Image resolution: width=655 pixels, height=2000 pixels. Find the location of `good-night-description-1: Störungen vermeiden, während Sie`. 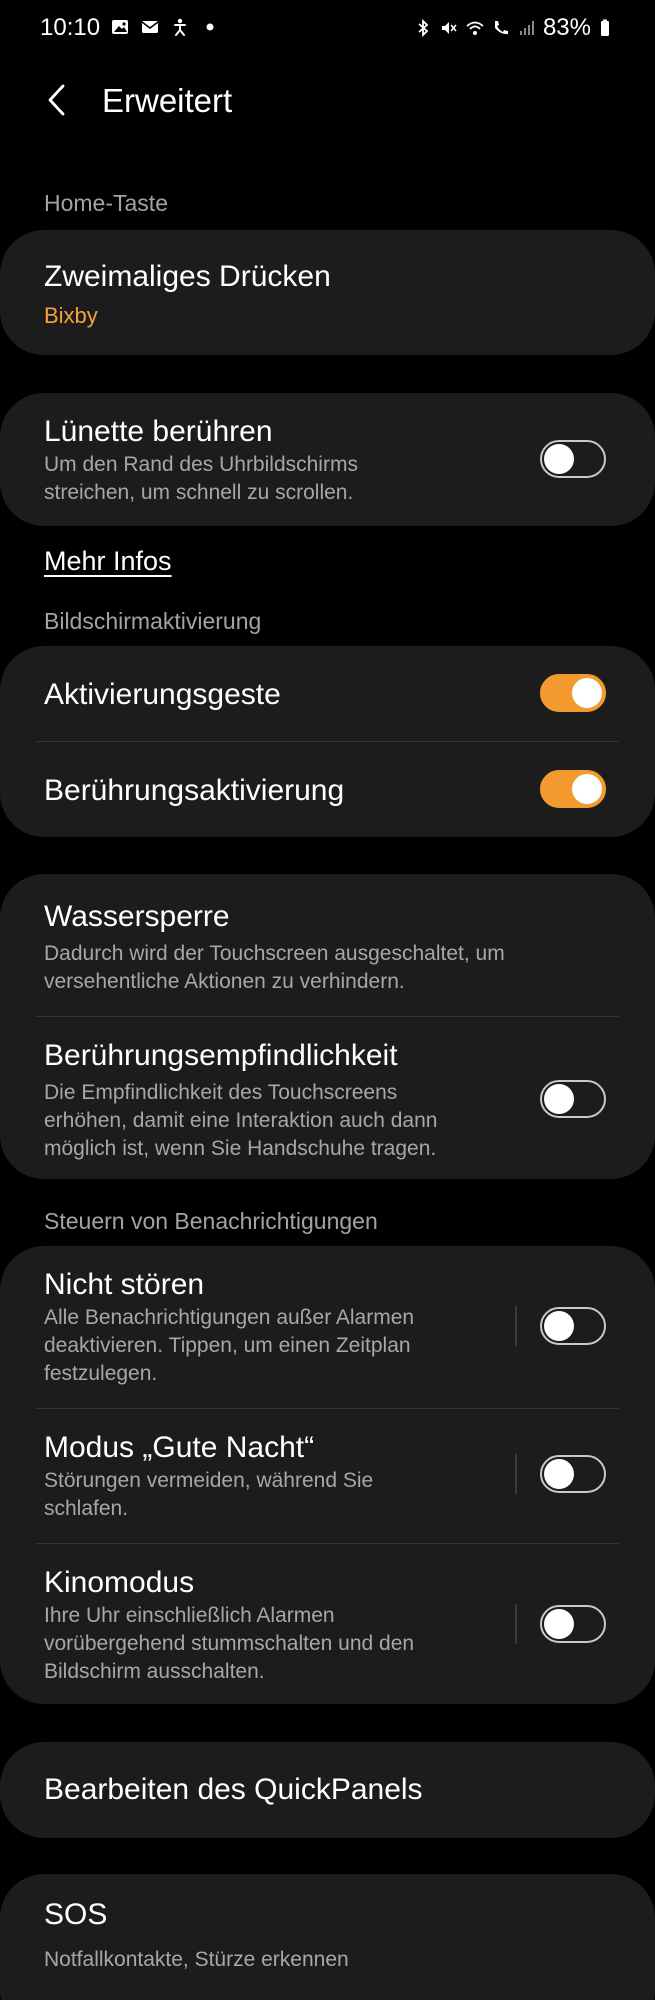

good-night-description-1: Störungen vermeiden, während Sie is located at coordinates (209, 1480).